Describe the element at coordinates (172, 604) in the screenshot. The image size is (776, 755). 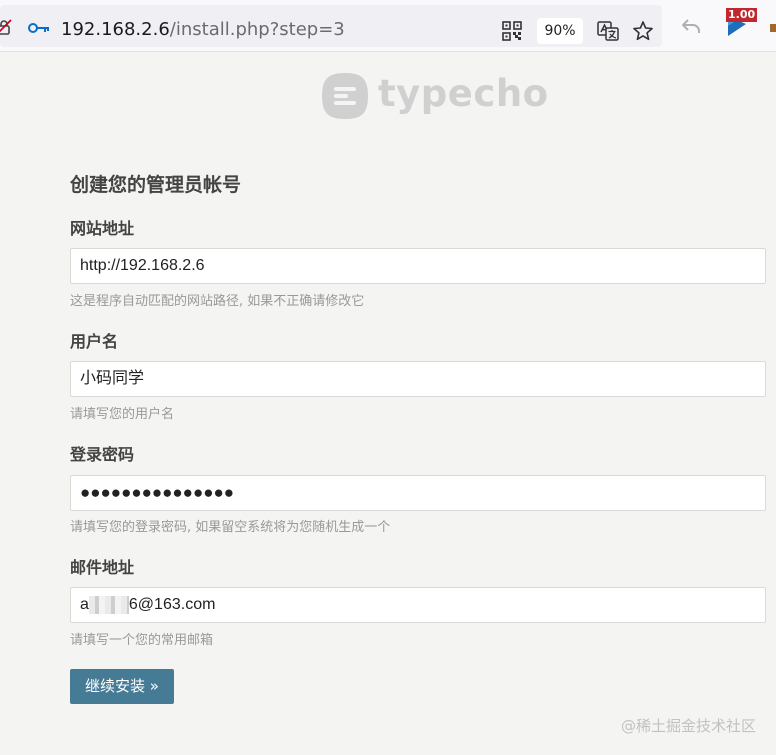
I see `email-value-suffix: 6@163.com` at that location.